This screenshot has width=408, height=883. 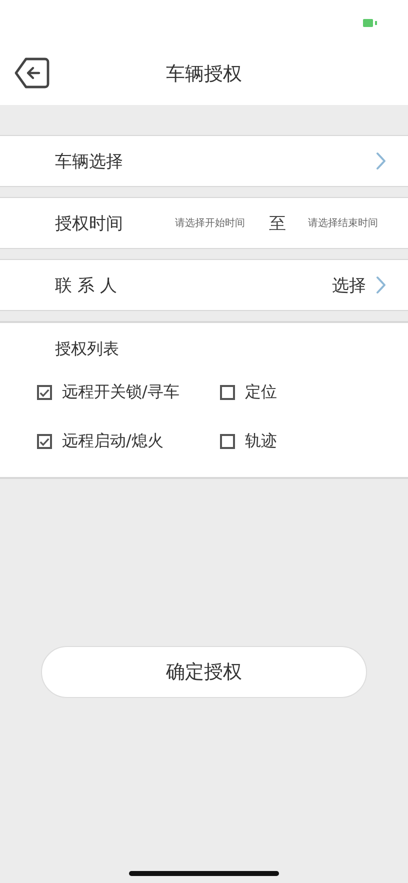 What do you see at coordinates (204, 285) in the screenshot?
I see `select-row: 联 系 人 选择` at bounding box center [204, 285].